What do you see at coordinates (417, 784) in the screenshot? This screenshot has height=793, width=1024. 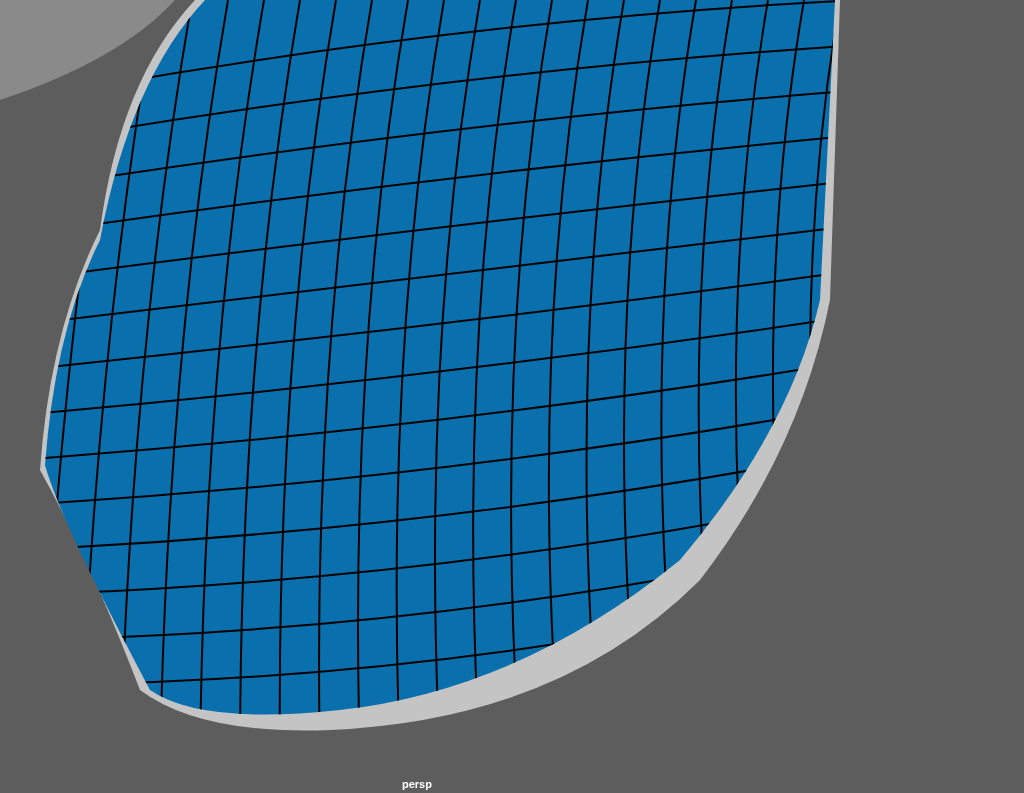 I see `camera-label: persp` at bounding box center [417, 784].